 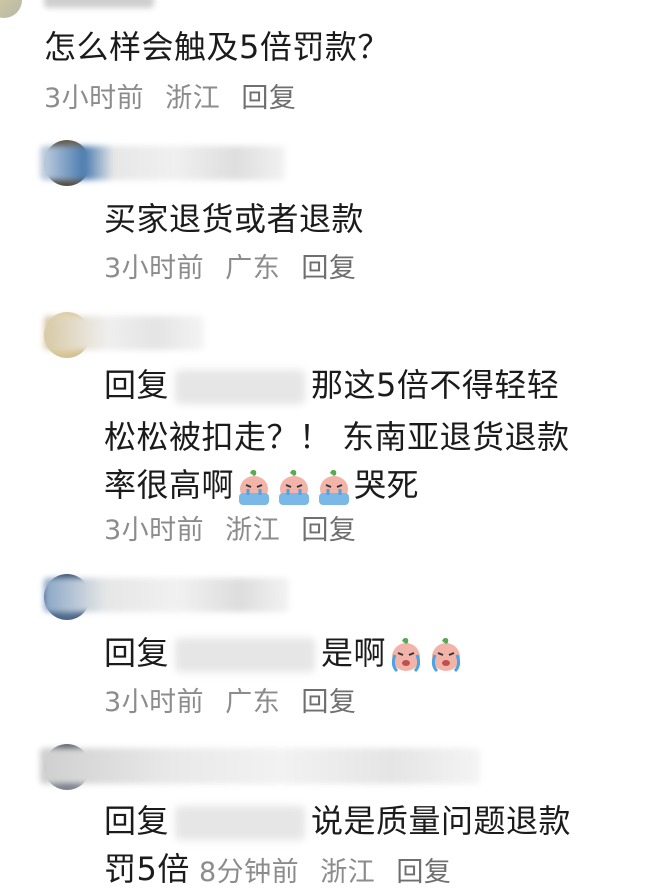 I want to click on reply-text-line: 回复 是啊, so click(x=285, y=653).